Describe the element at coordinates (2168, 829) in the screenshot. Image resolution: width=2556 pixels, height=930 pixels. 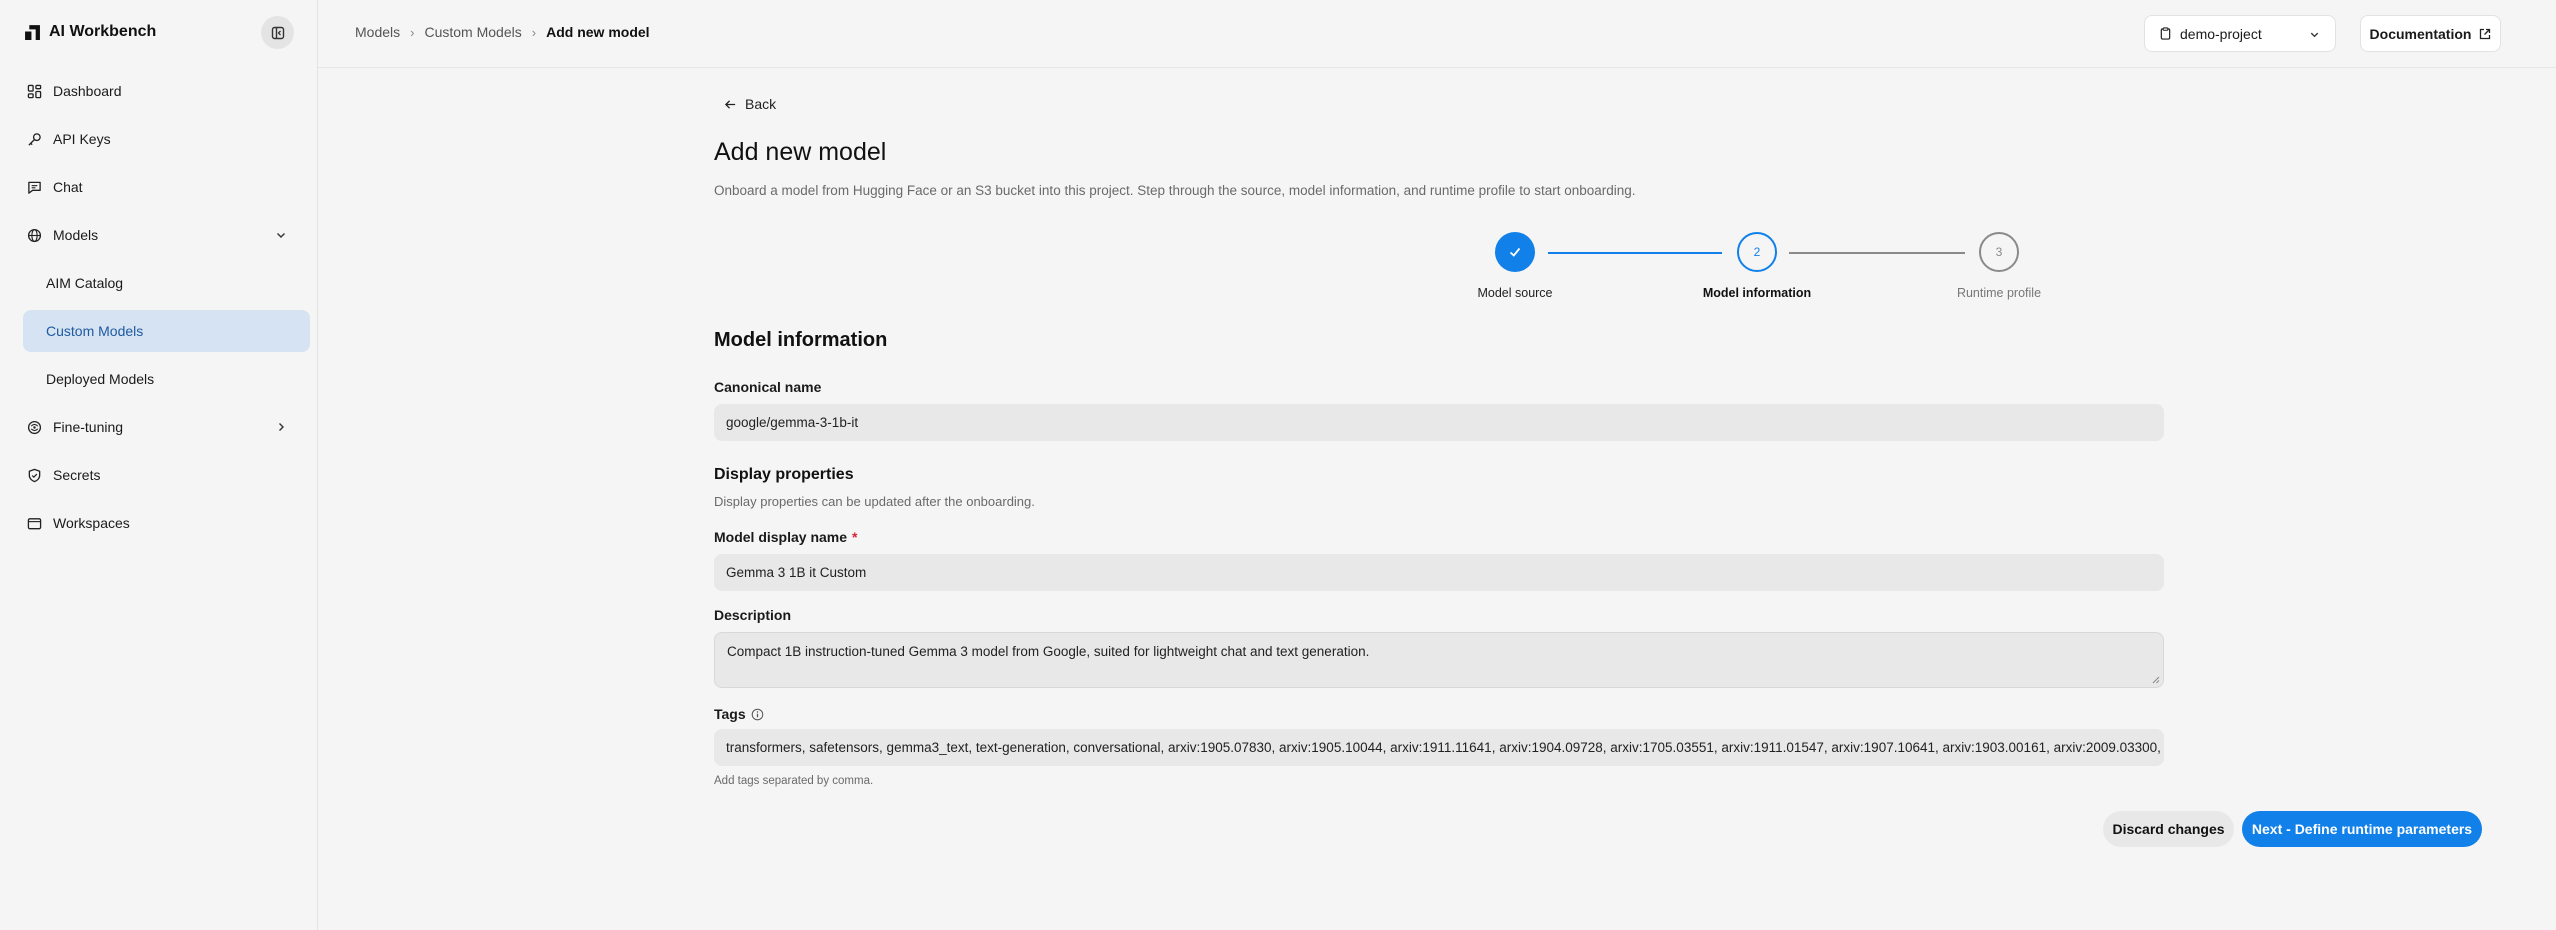
I see `discard-changes-button: Discard changes` at that location.